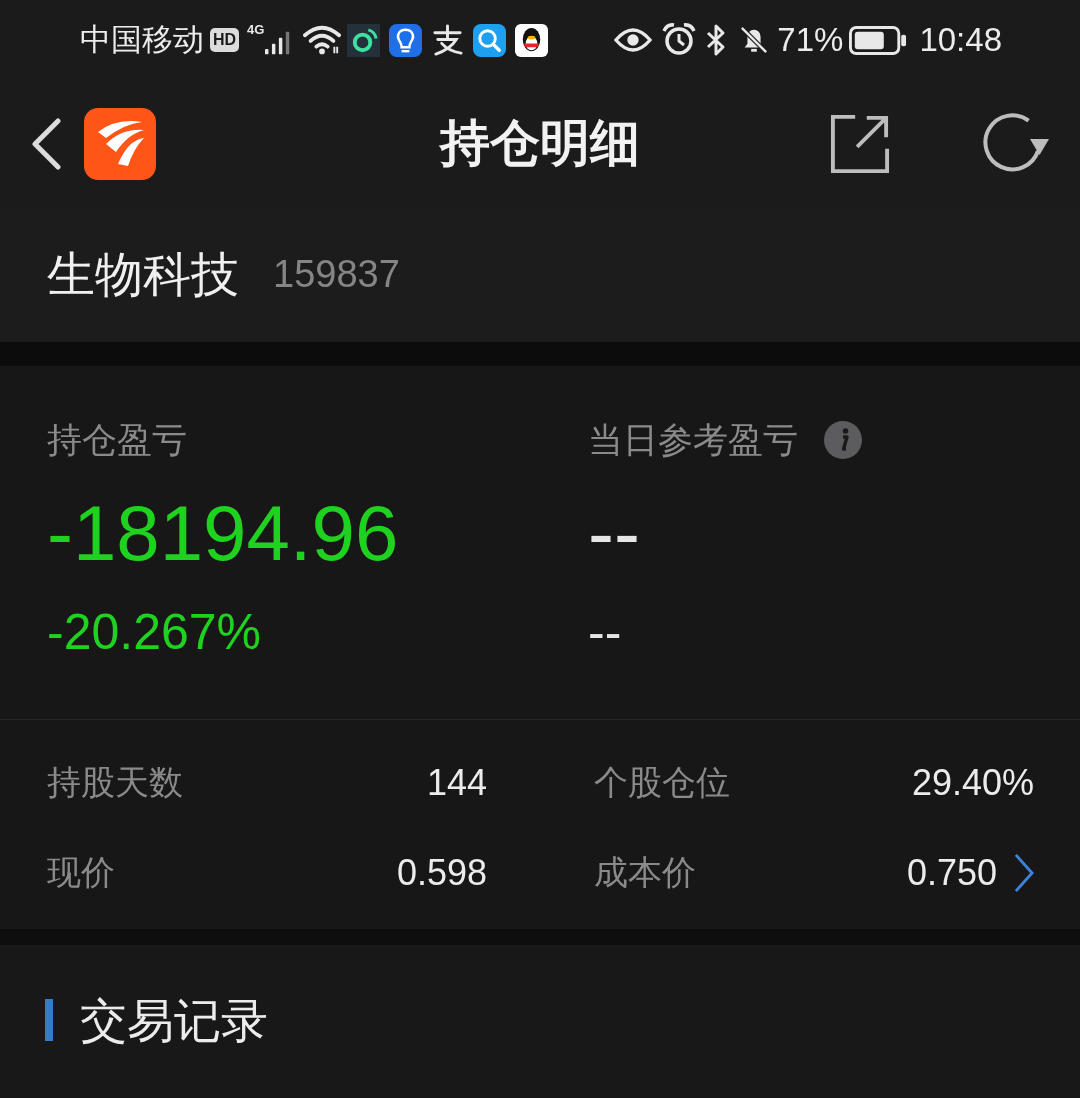  Describe the element at coordinates (951, 873) in the screenshot. I see `stat-value: 0.750` at that location.